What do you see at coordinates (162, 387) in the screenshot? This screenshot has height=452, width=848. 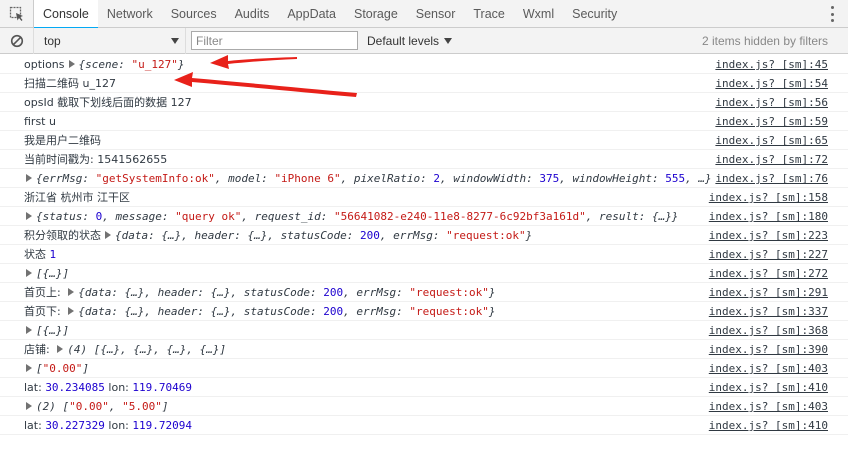 I see `number-value: 119.70469` at bounding box center [162, 387].